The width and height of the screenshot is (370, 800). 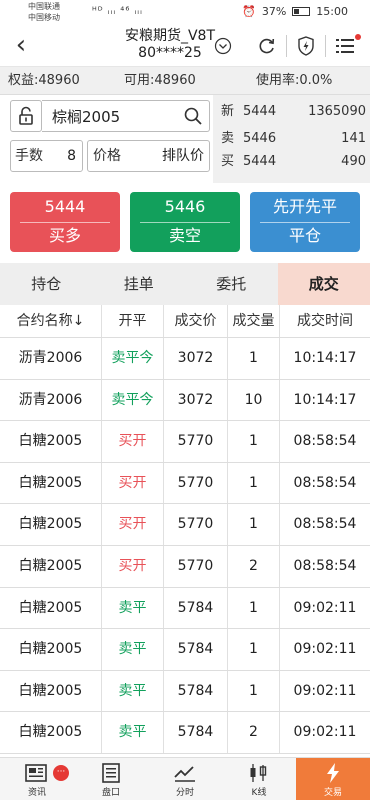 What do you see at coordinates (293, 162) in the screenshot?
I see `quote-bid: 买 5444 490` at bounding box center [293, 162].